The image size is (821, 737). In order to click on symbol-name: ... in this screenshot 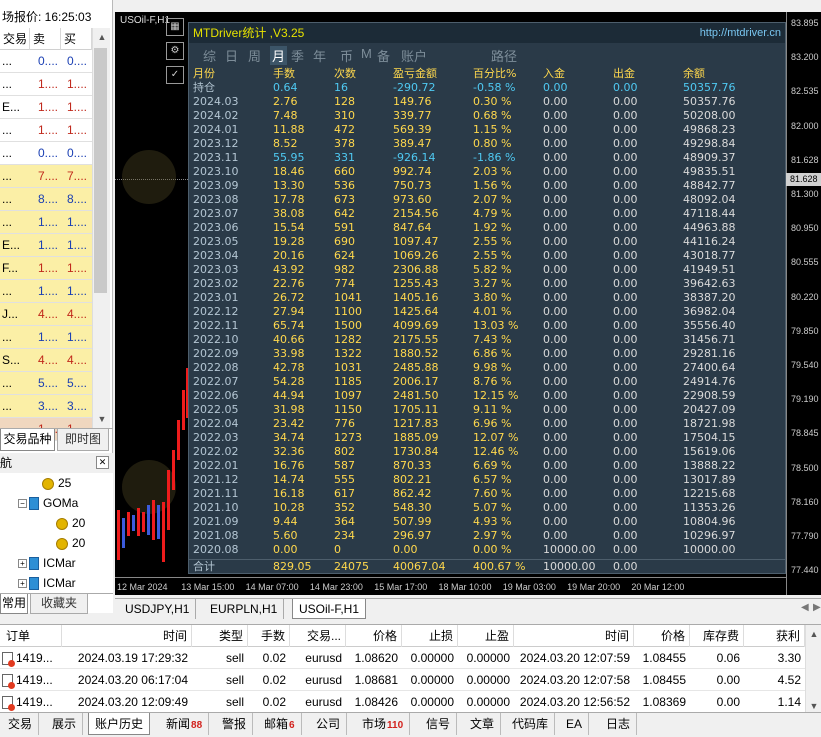, I will do `click(7, 61)`.